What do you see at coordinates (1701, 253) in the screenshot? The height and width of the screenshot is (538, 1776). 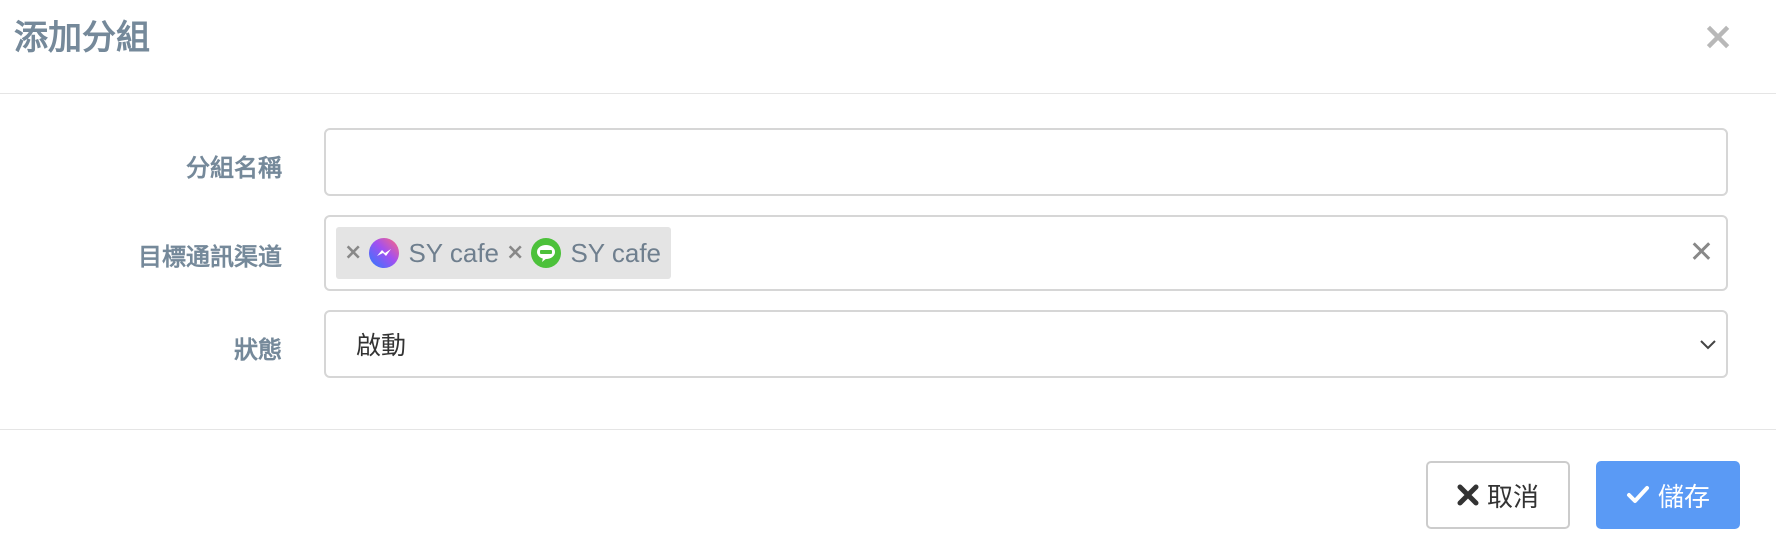 I see `clear-selection-icon: ✕` at bounding box center [1701, 253].